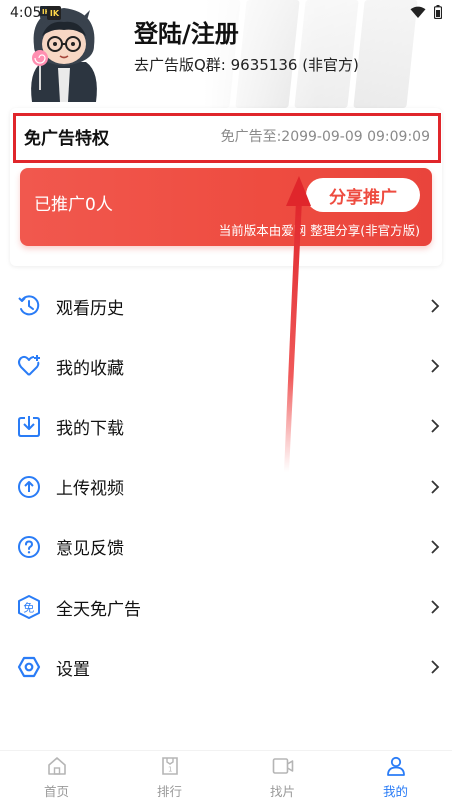  I want to click on history-icon, so click(29, 306).